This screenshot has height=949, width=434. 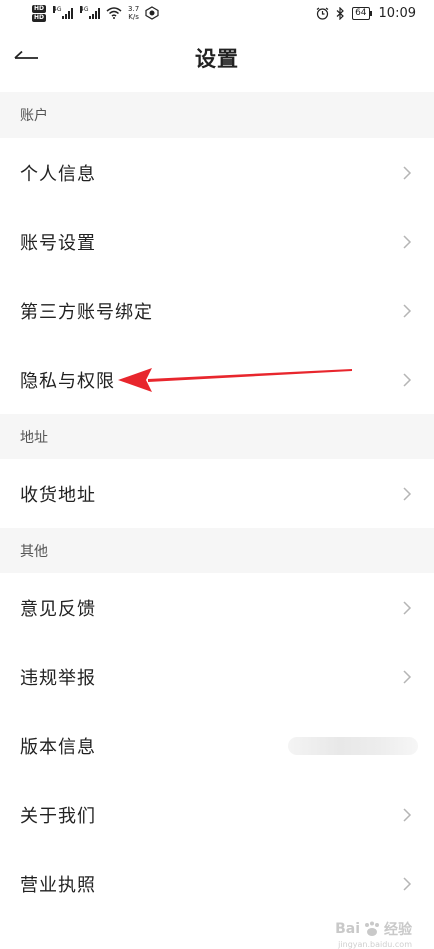 I want to click on watermark-brand: Bai, so click(x=347, y=929).